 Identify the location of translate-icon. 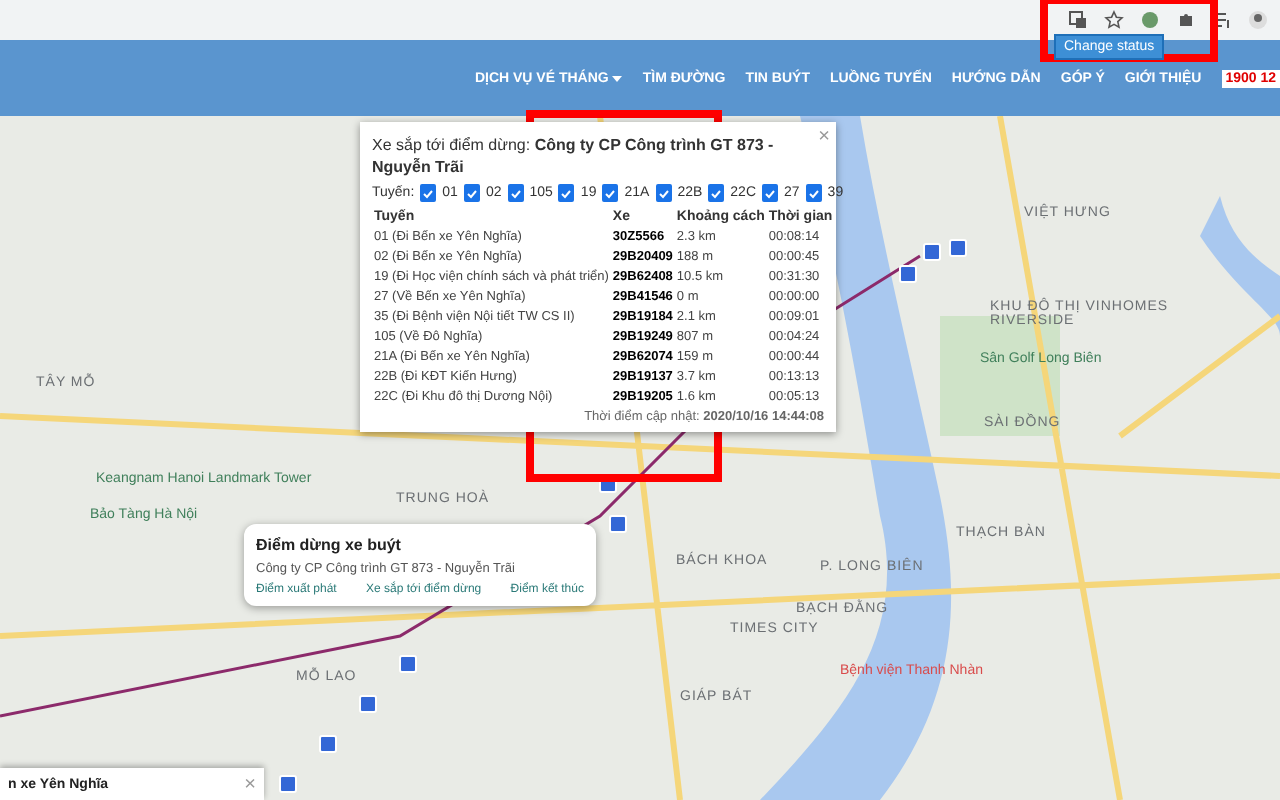
(1078, 20).